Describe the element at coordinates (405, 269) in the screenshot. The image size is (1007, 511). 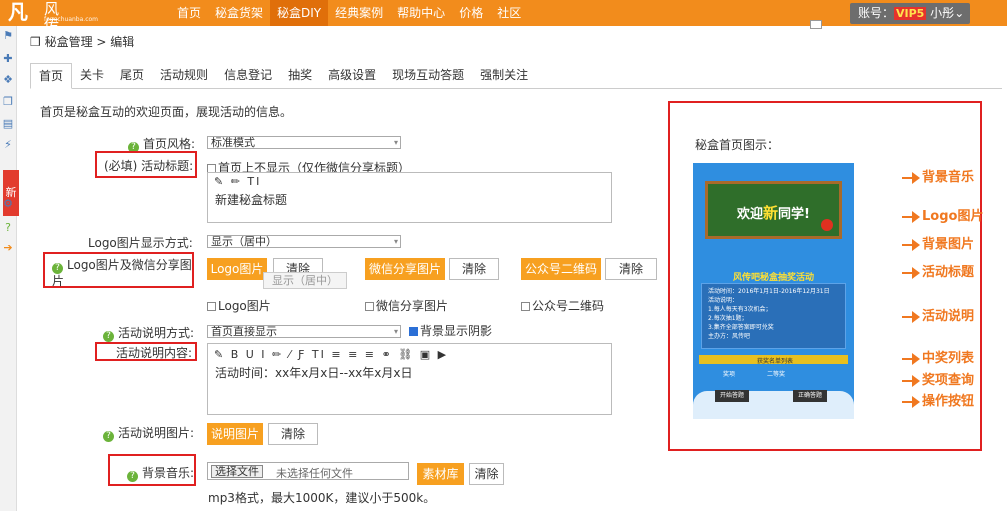
I see `share-image-button: 微信分享图片` at that location.